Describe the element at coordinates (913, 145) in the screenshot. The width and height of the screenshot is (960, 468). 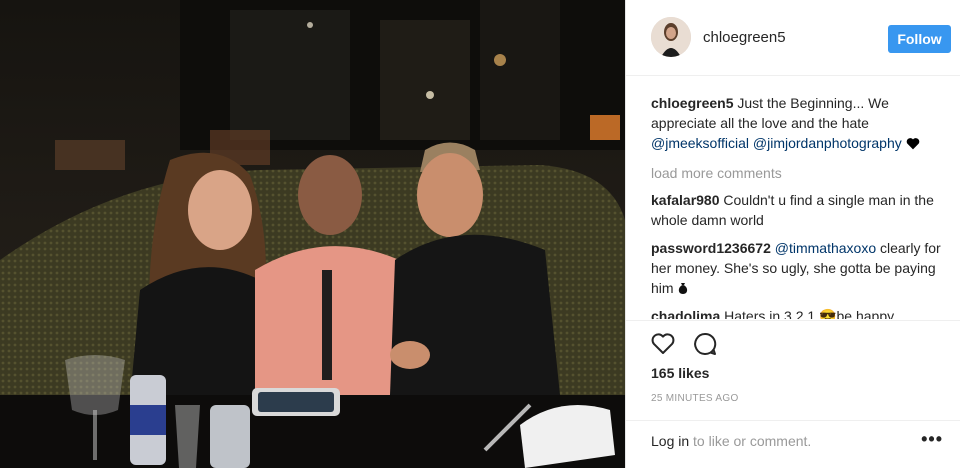
I see `black-heart-emoji-icon` at that location.